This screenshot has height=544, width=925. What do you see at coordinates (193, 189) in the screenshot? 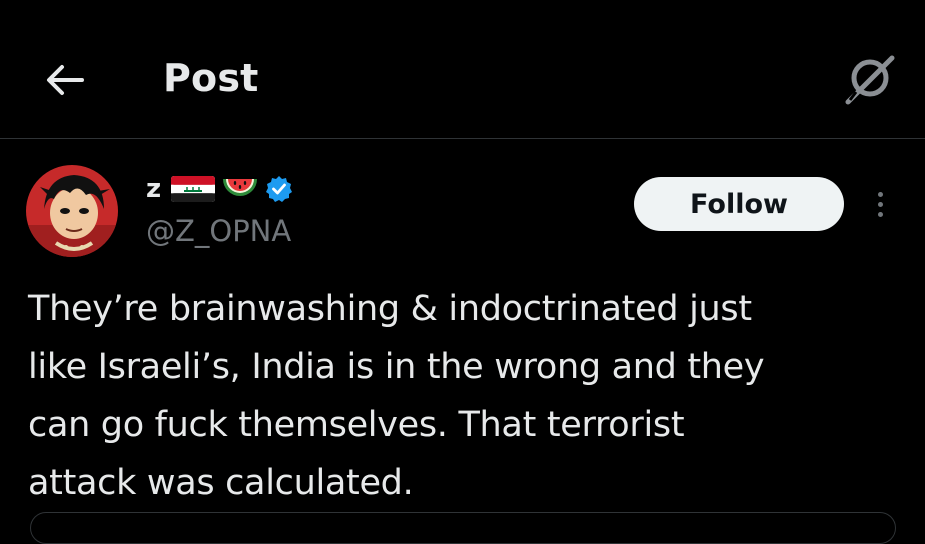
I see `iraq-flag-icon` at bounding box center [193, 189].